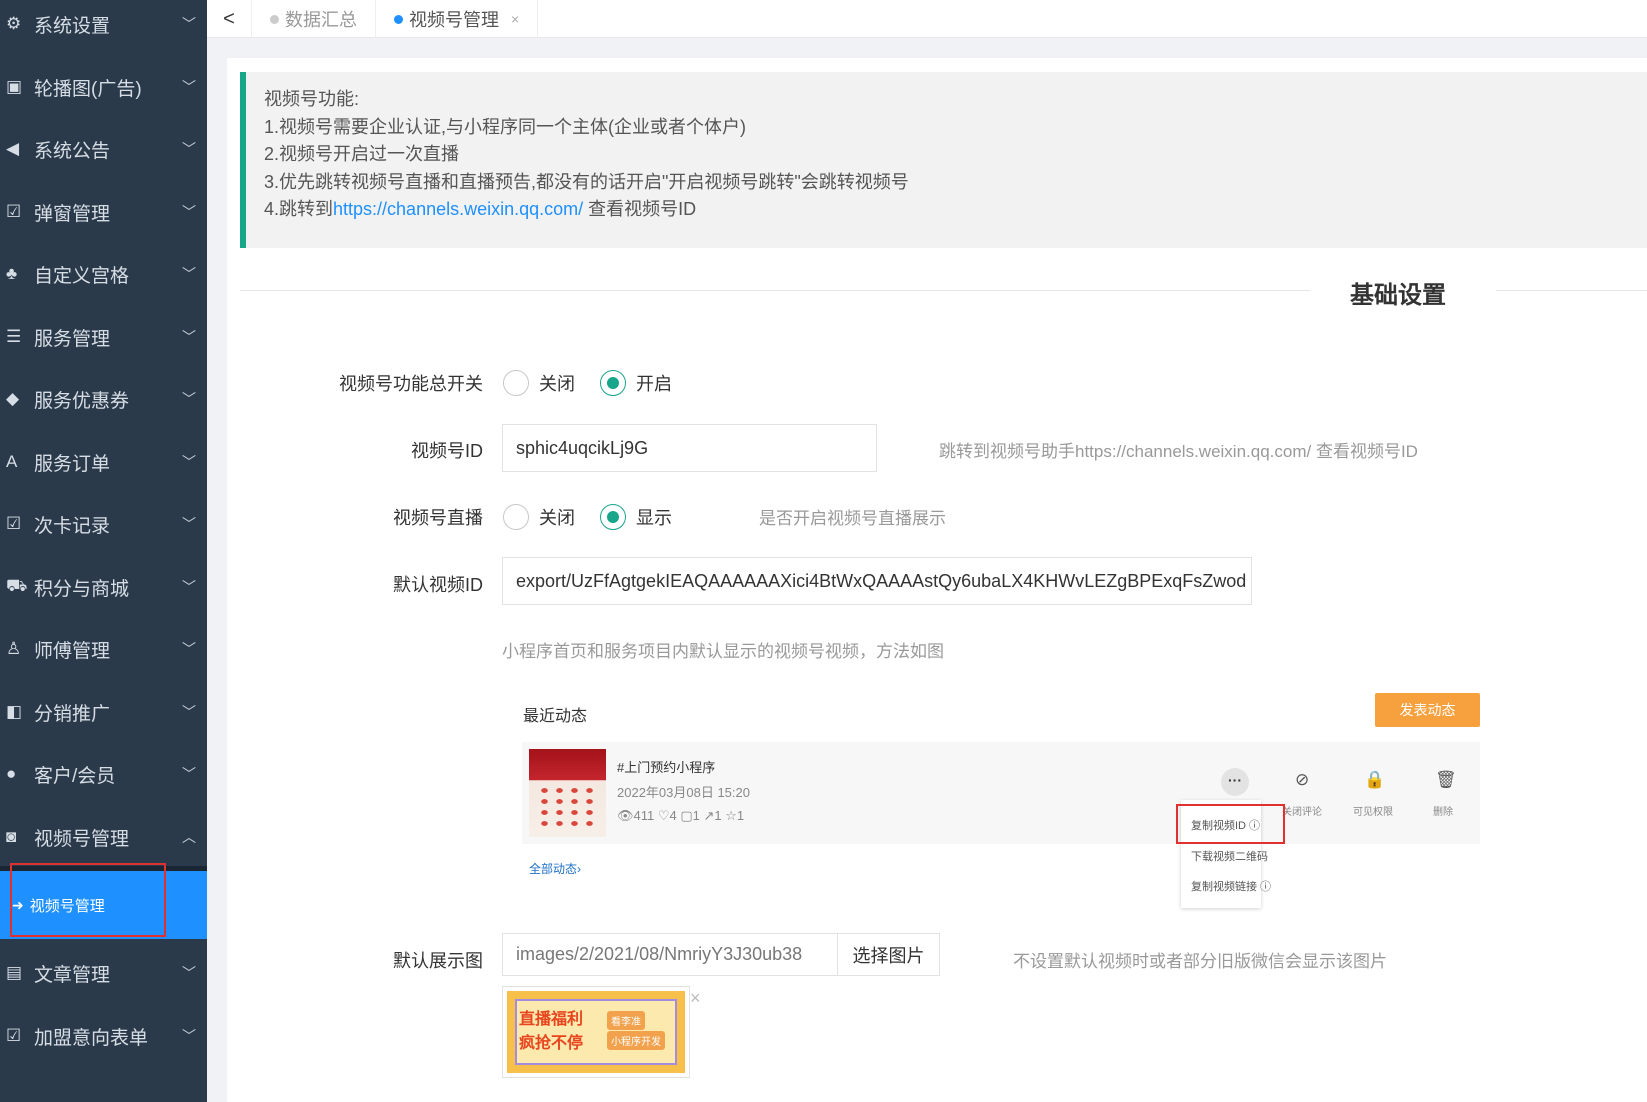 The width and height of the screenshot is (1647, 1102). What do you see at coordinates (681, 815) in the screenshot?
I see `post-stats: 👁411 ♡4 ▢1 ↗1 ☆1` at bounding box center [681, 815].